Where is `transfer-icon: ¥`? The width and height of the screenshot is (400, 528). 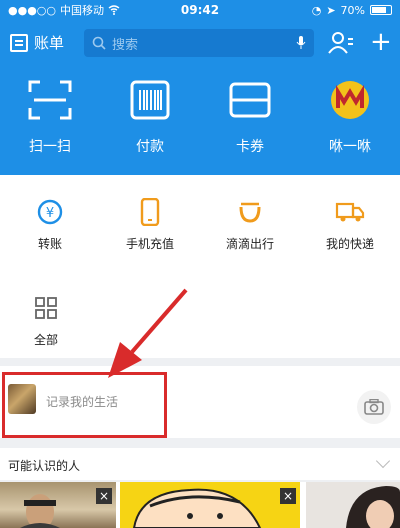 transfer-icon: ¥ is located at coordinates (50, 212).